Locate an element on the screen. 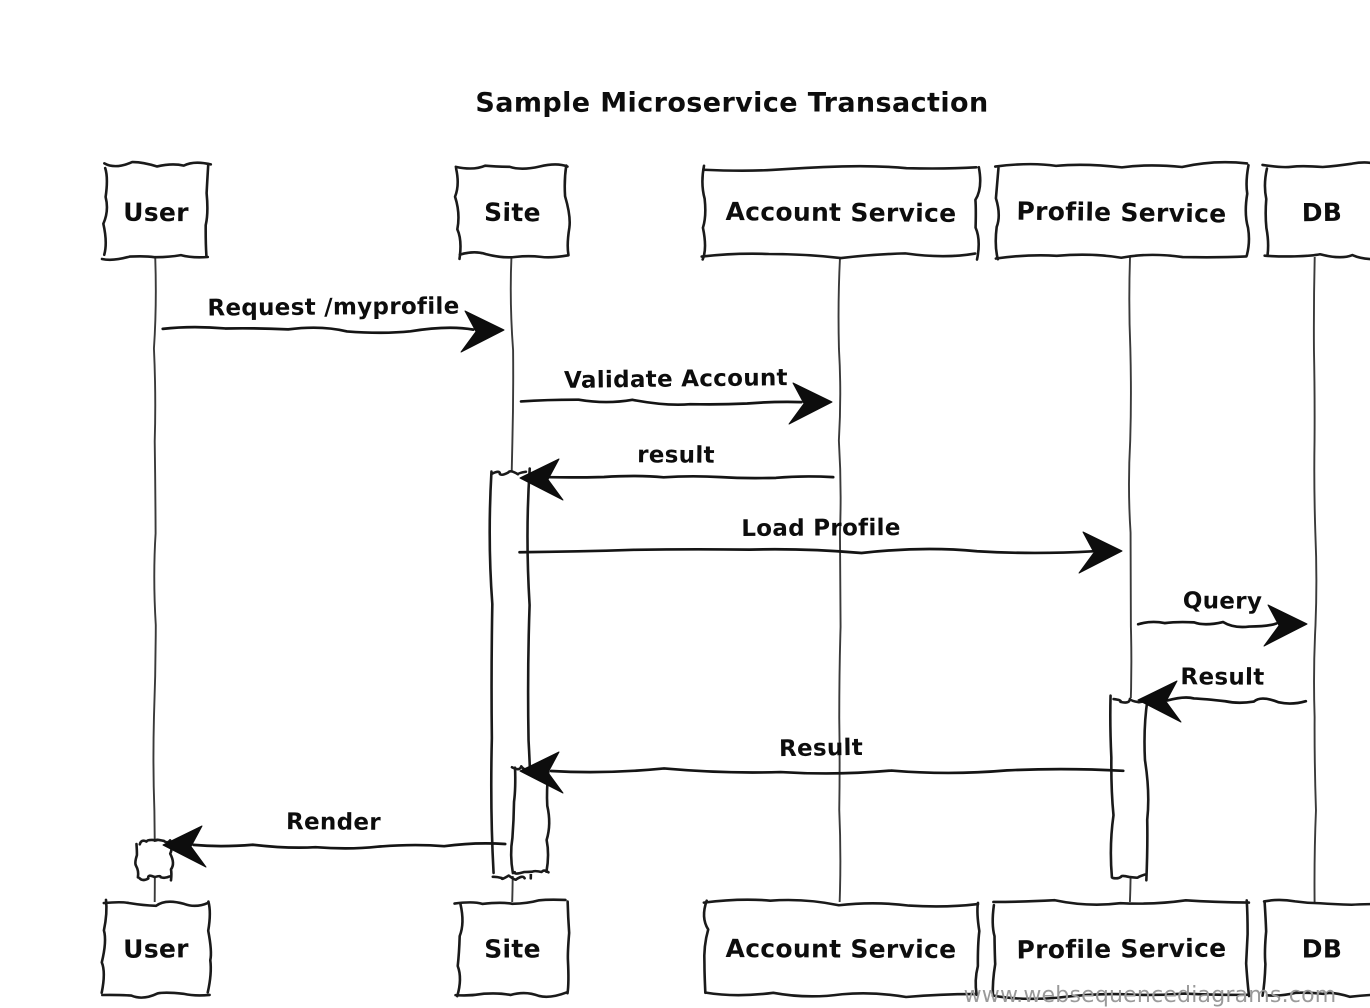 Image resolution: width=1370 pixels, height=1008 pixels. participant-label-account-bottom: Account Service is located at coordinates (841, 949).